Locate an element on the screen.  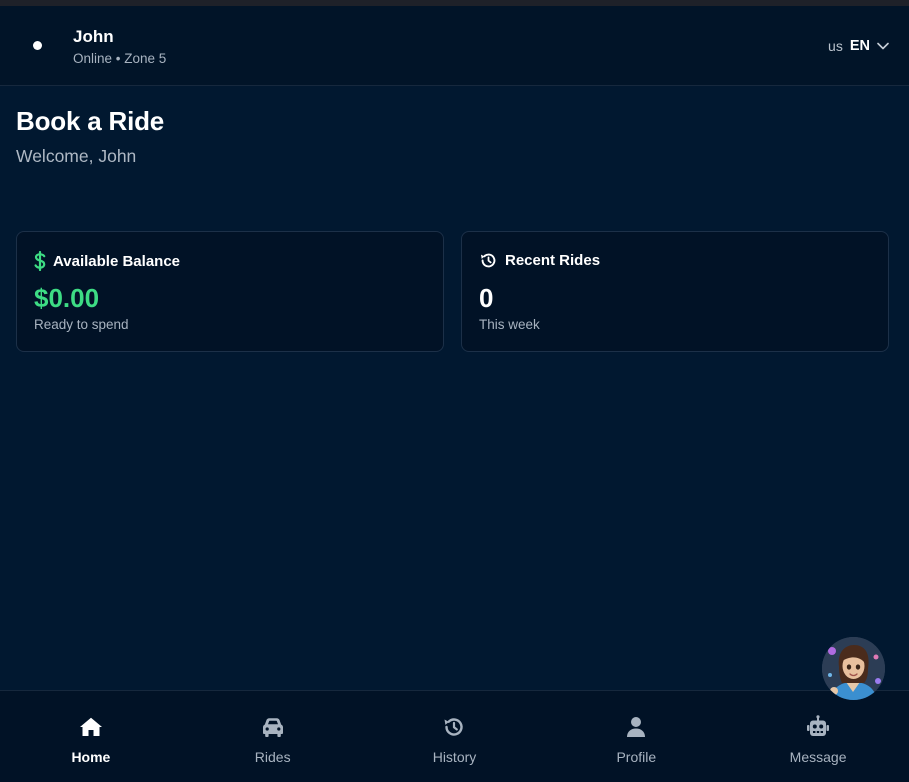
page-title: Book a Ride is located at coordinates (90, 121).